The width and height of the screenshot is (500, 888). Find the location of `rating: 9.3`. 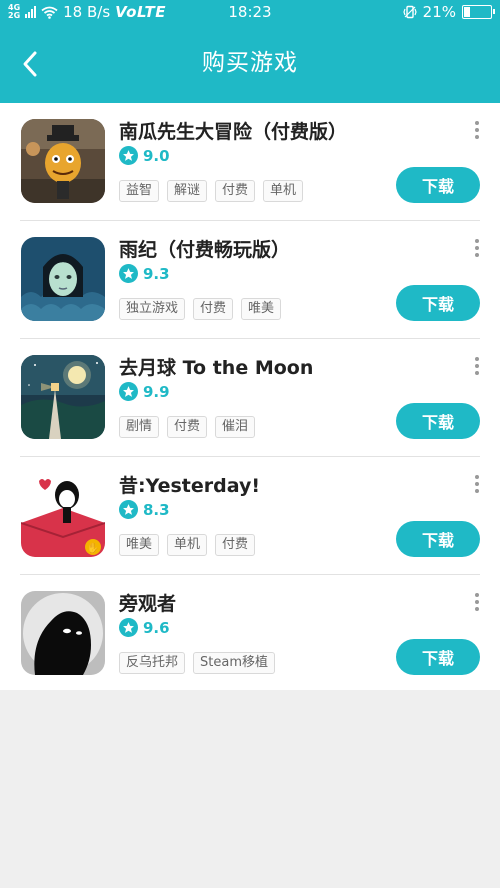

rating: 9.3 is located at coordinates (144, 273).